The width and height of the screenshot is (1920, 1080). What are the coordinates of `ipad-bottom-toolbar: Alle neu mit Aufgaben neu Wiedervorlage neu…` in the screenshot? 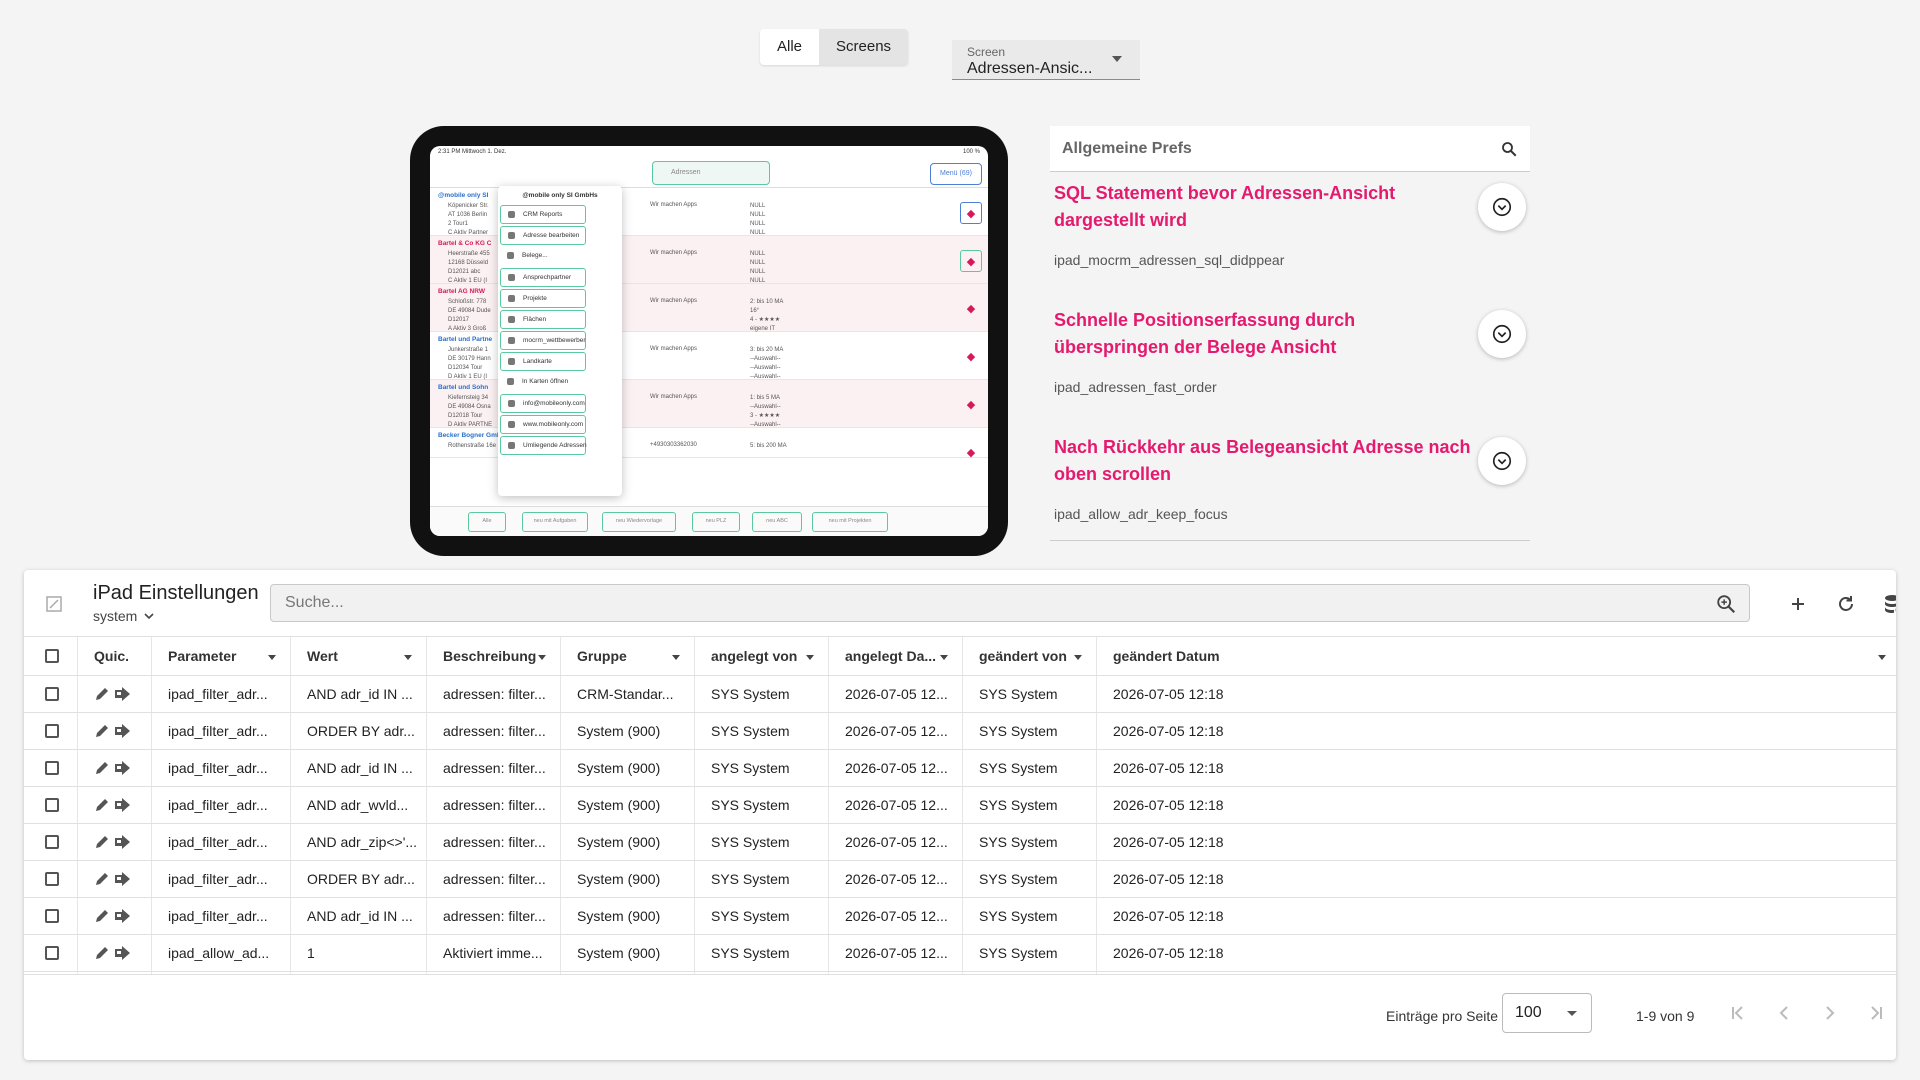 It's located at (709, 521).